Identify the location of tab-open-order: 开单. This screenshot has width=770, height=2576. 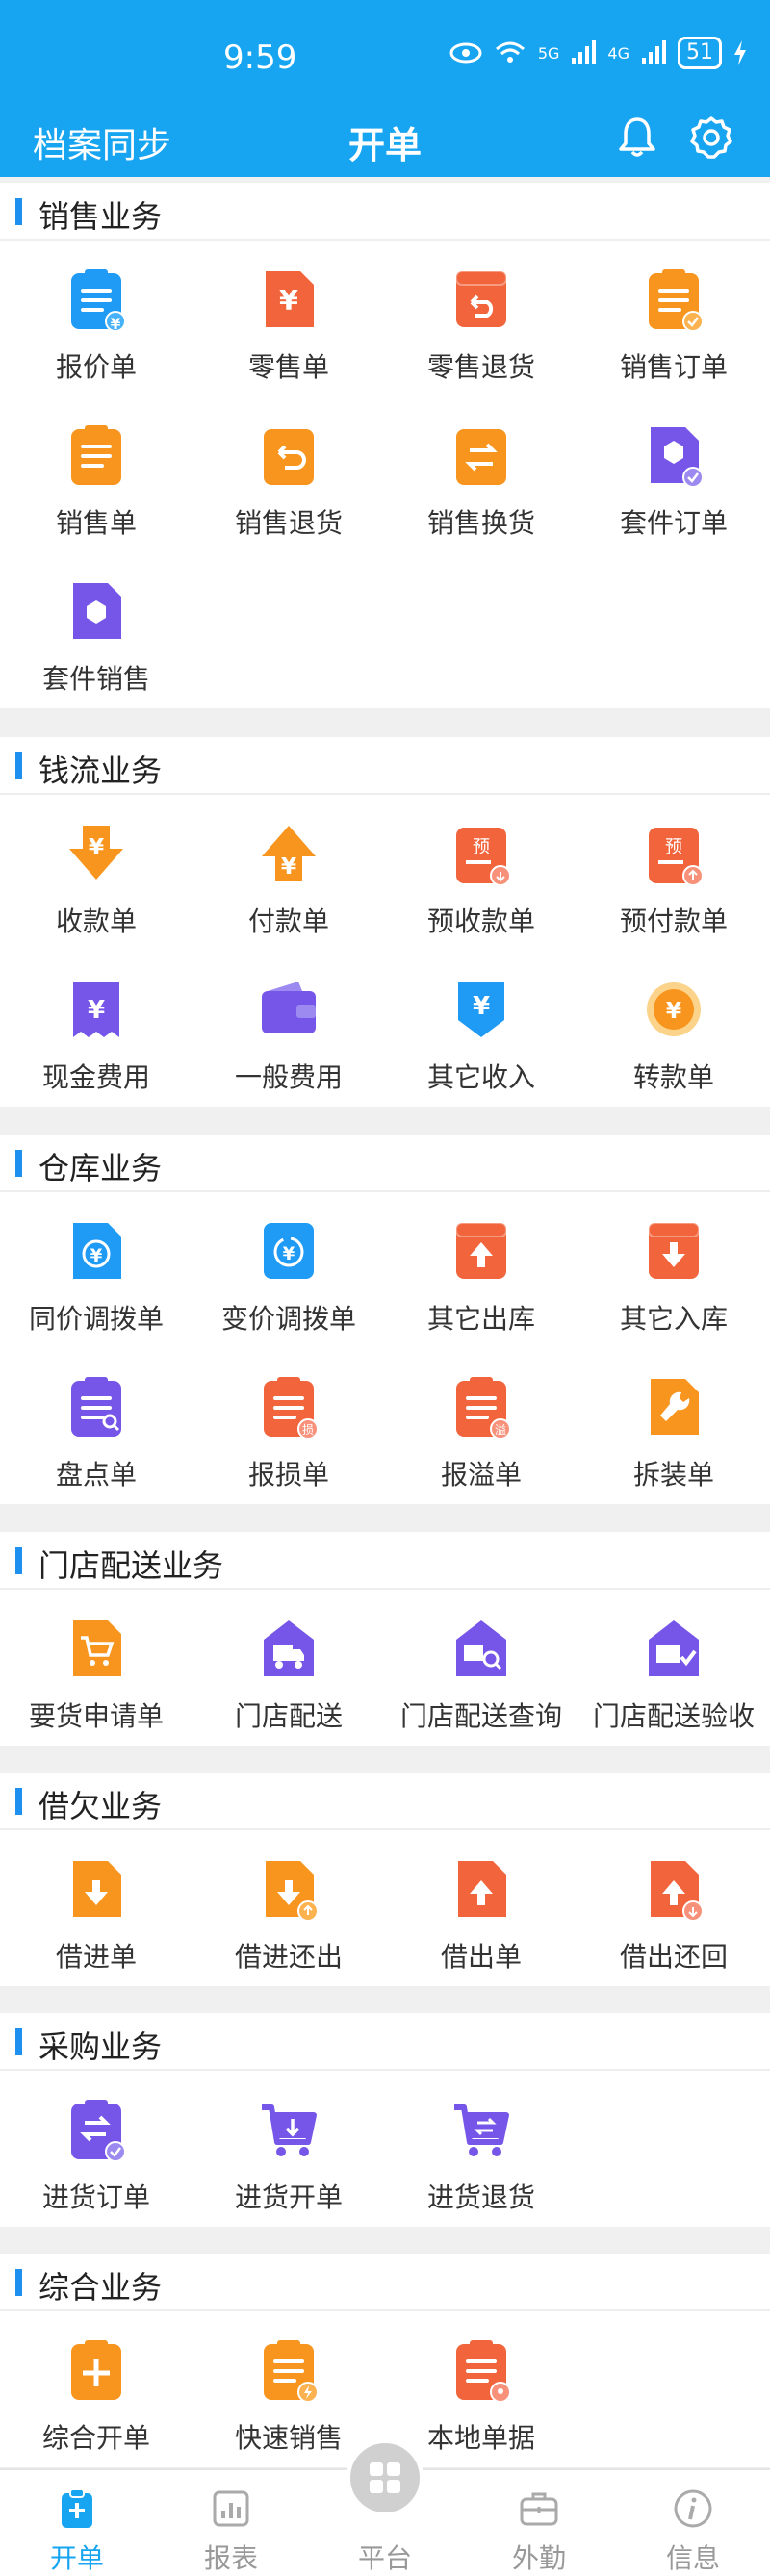
(77, 2523).